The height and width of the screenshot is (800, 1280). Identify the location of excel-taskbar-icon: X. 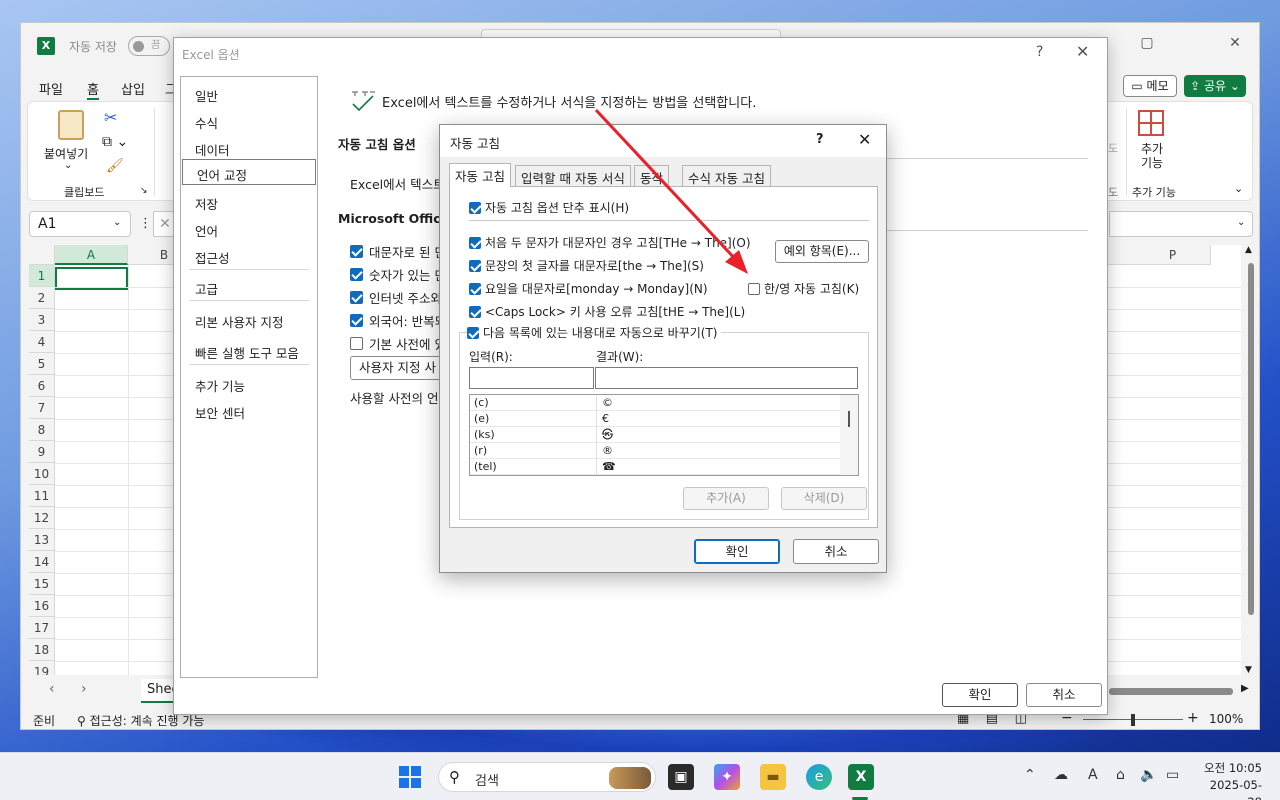
(861, 777).